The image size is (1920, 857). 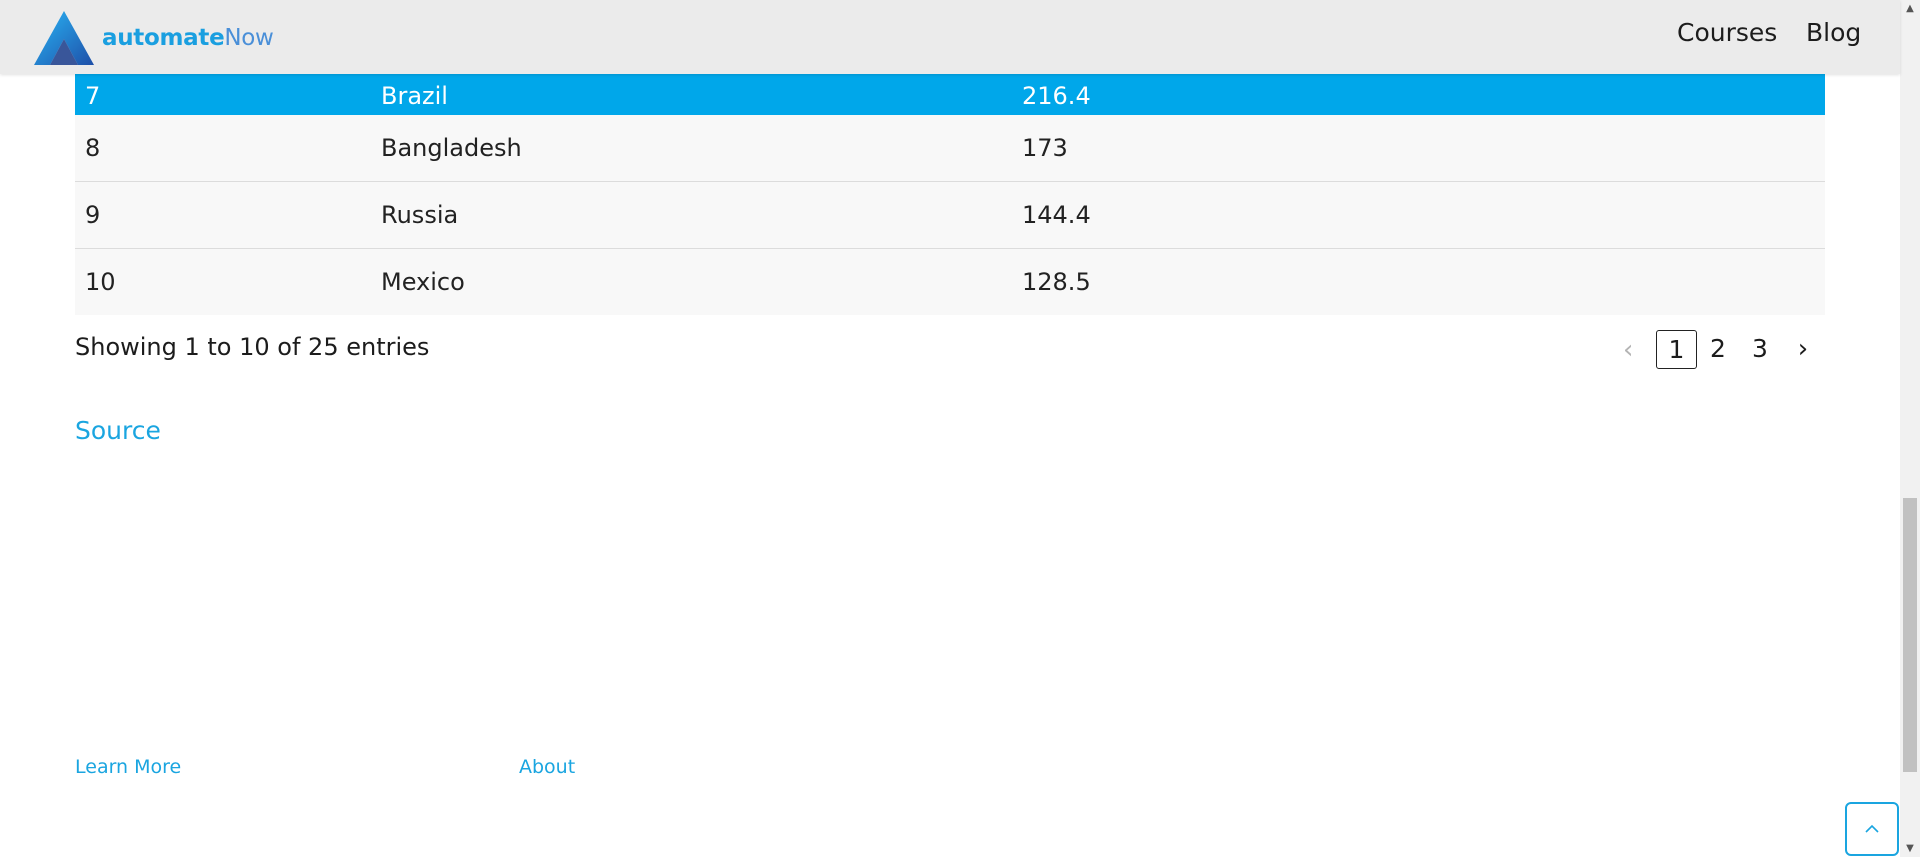 I want to click on rank-cell: 7, so click(x=93, y=96).